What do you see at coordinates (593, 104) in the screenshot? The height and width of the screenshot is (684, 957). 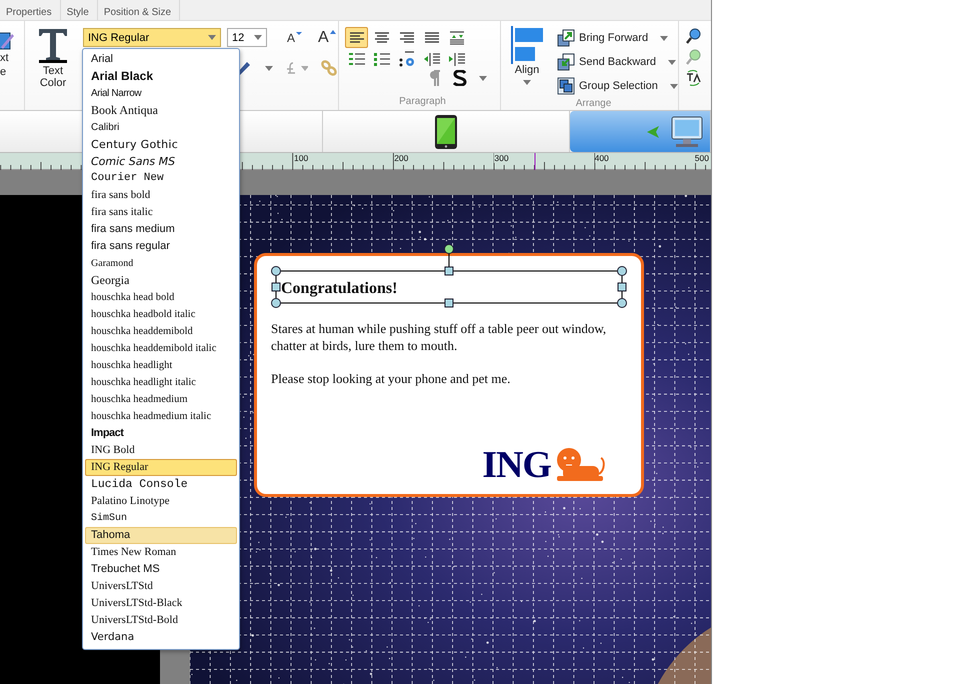 I see `group-label: Arrange` at bounding box center [593, 104].